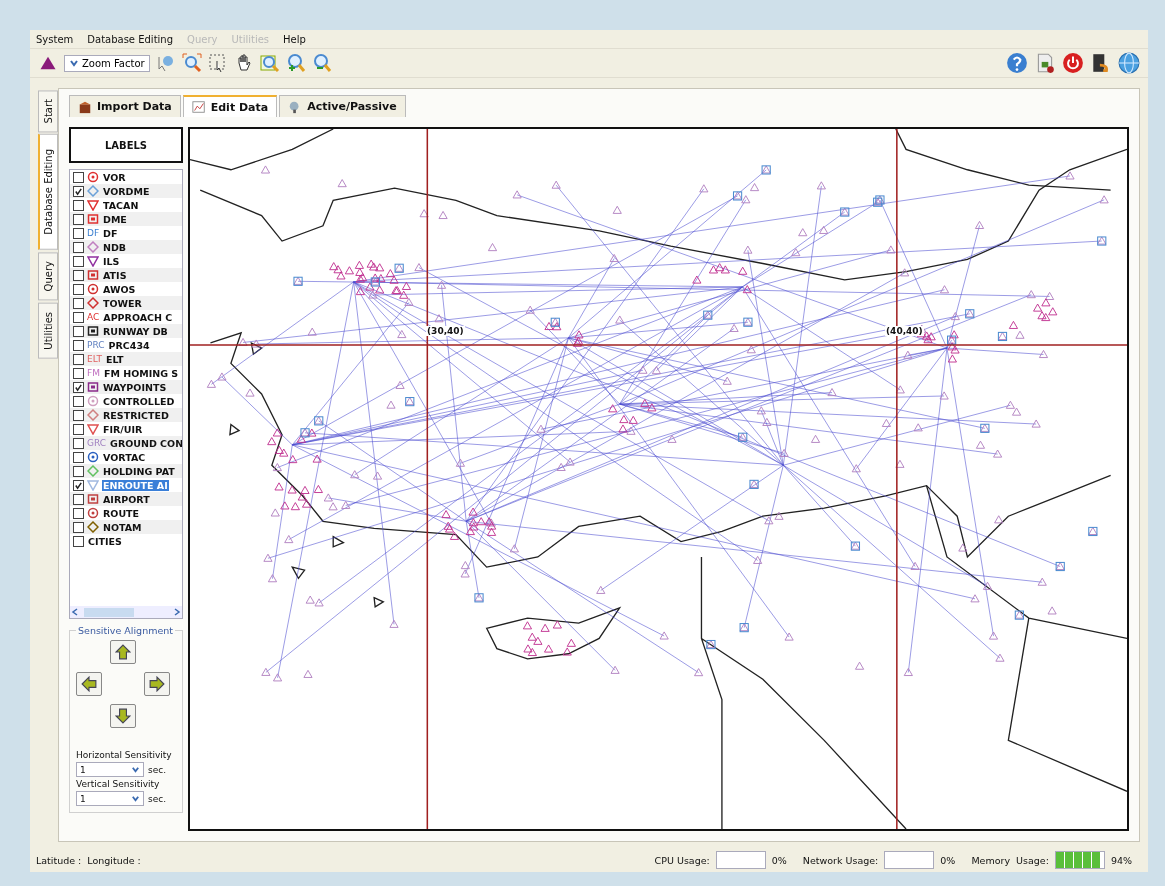  I want to click on layer-abbreviation: DF, so click(93, 233).